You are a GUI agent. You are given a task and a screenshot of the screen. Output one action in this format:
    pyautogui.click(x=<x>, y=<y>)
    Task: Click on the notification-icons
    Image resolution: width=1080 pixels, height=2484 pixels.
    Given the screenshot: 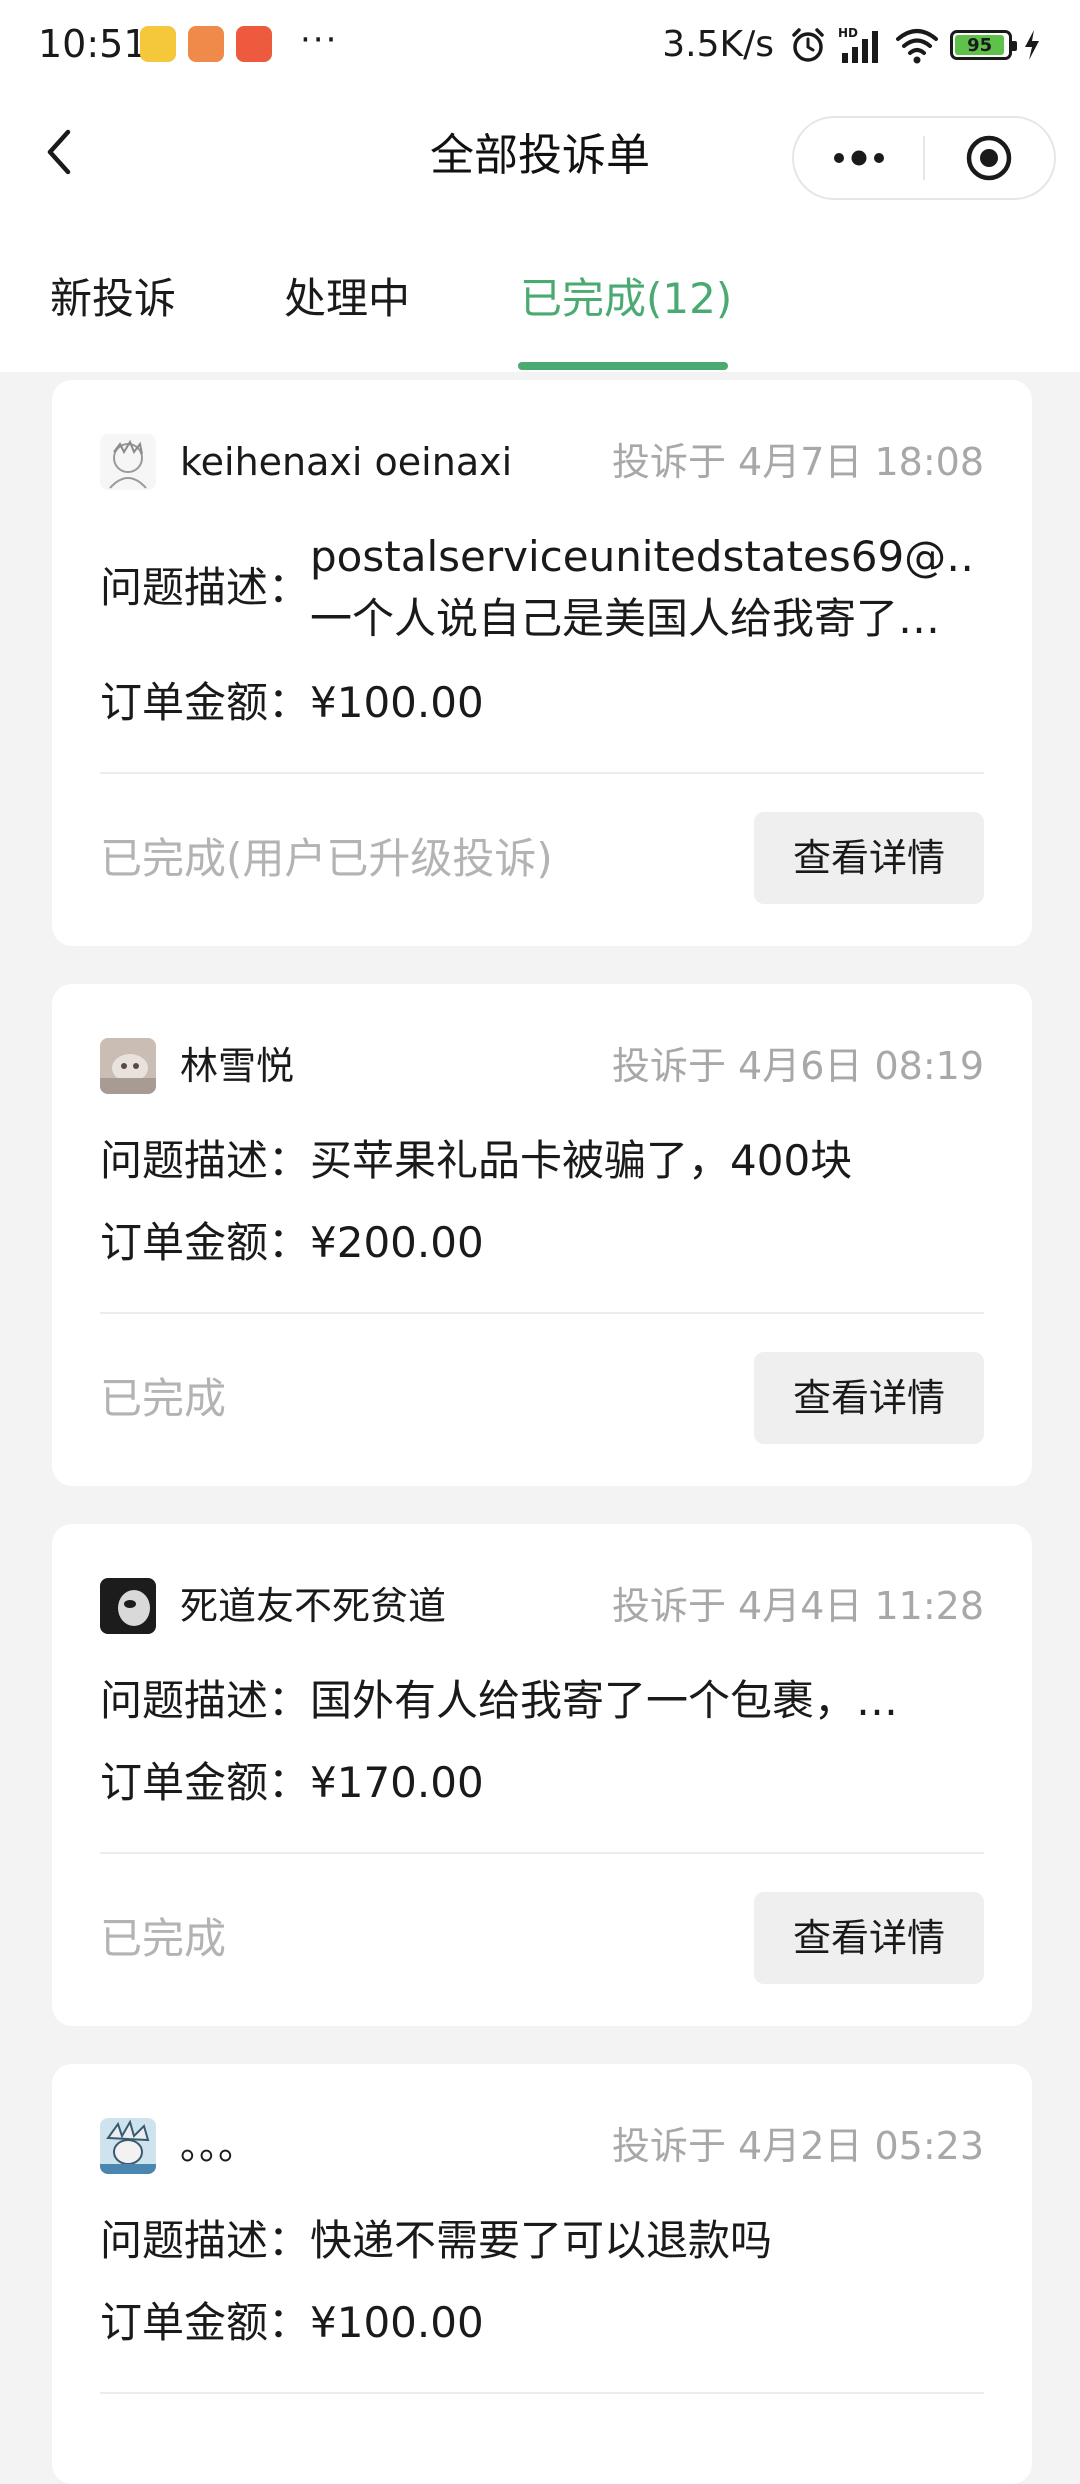 What is the action you would take?
    pyautogui.click(x=206, y=44)
    